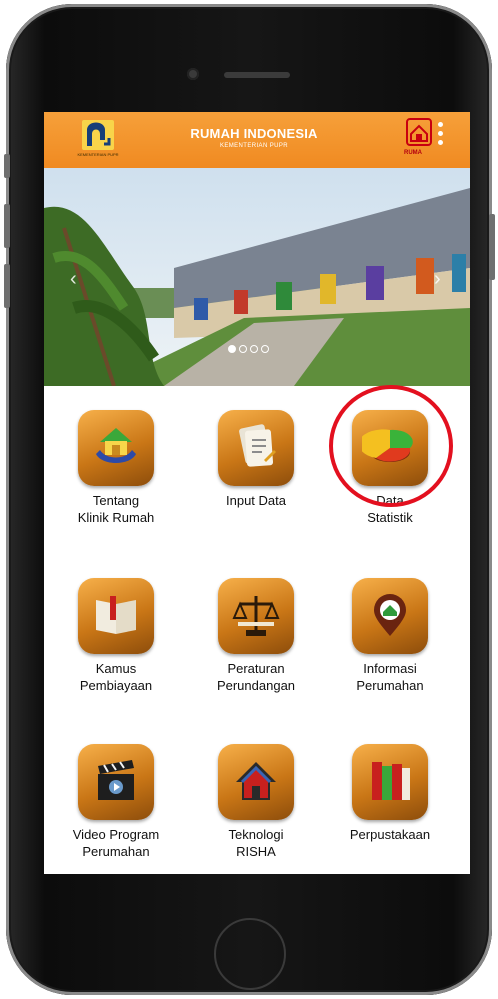 This screenshot has width=498, height=999. What do you see at coordinates (116, 616) in the screenshot?
I see `book-icon` at bounding box center [116, 616].